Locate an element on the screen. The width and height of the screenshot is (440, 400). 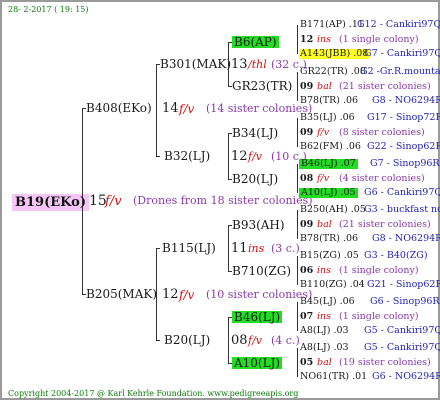
gen3-node: A10(LJ) is located at coordinates (257, 363).